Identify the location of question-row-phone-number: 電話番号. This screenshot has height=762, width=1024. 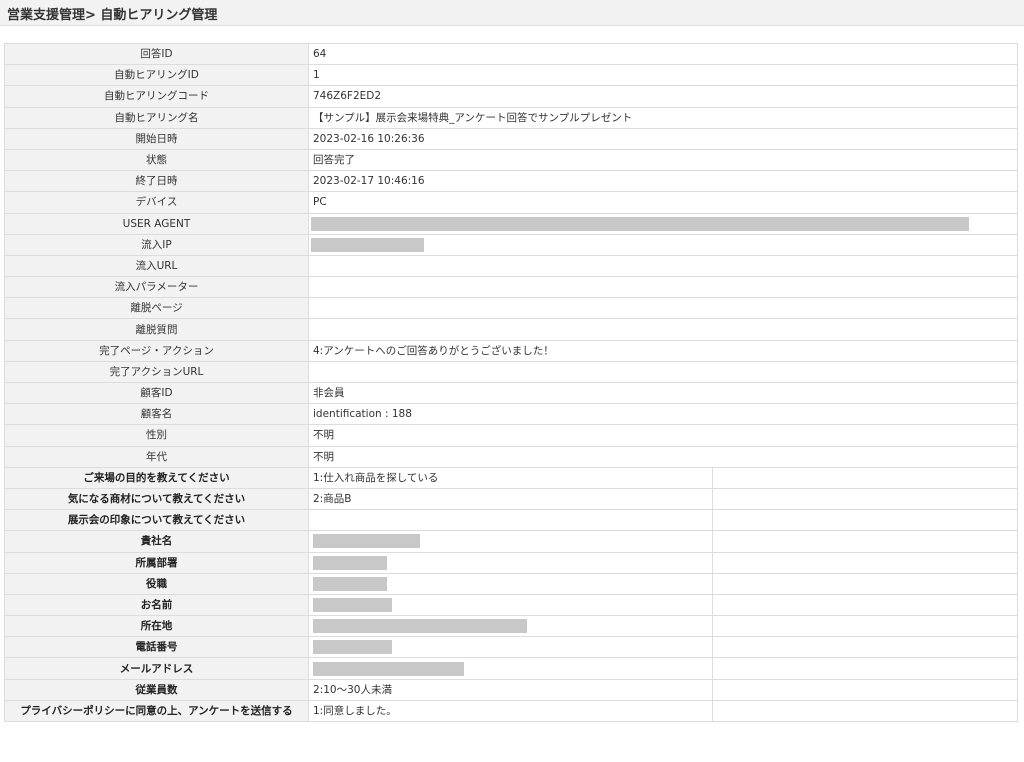
(511, 647).